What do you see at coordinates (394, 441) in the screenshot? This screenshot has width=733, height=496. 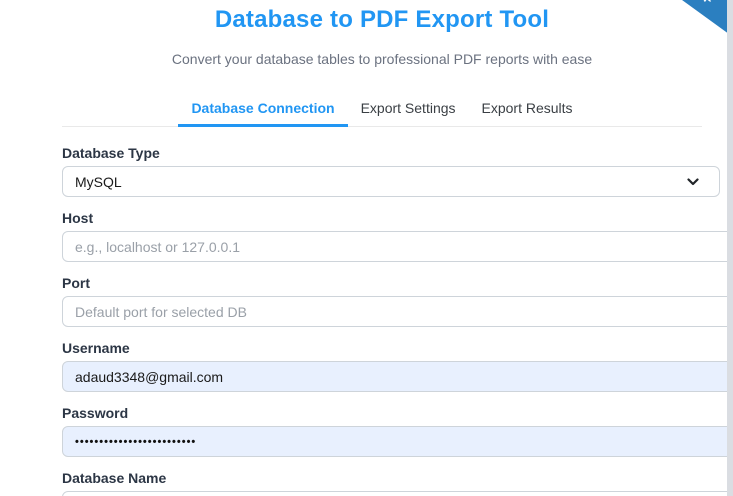 I see `password-input` at bounding box center [394, 441].